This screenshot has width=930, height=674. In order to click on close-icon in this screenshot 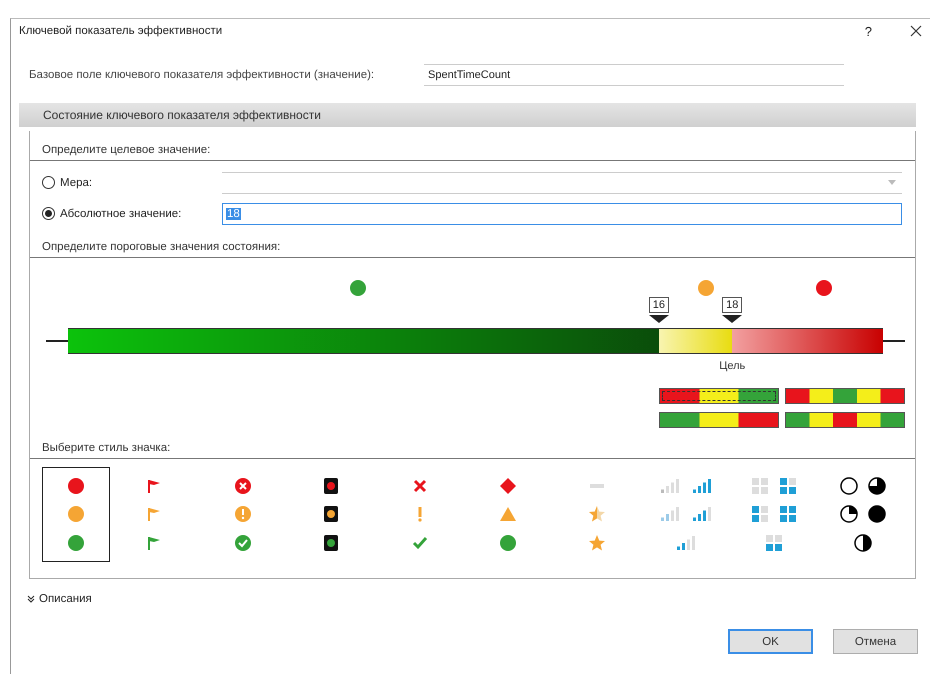, I will do `click(916, 31)`.